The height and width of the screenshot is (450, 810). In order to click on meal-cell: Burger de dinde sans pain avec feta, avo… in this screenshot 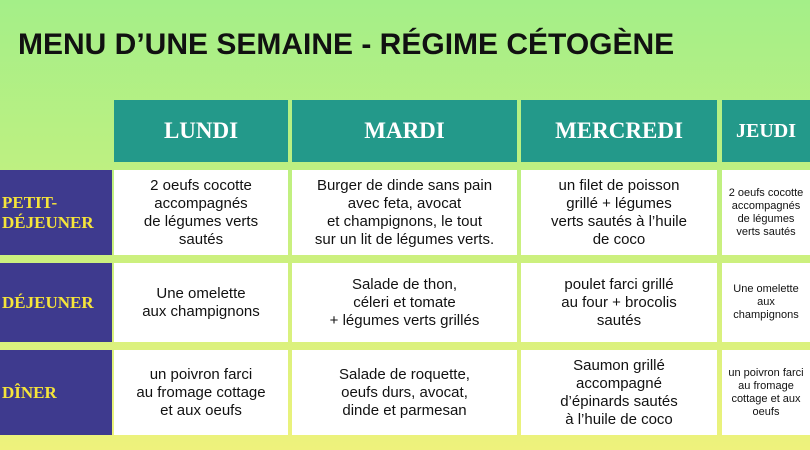, I will do `click(404, 212)`.